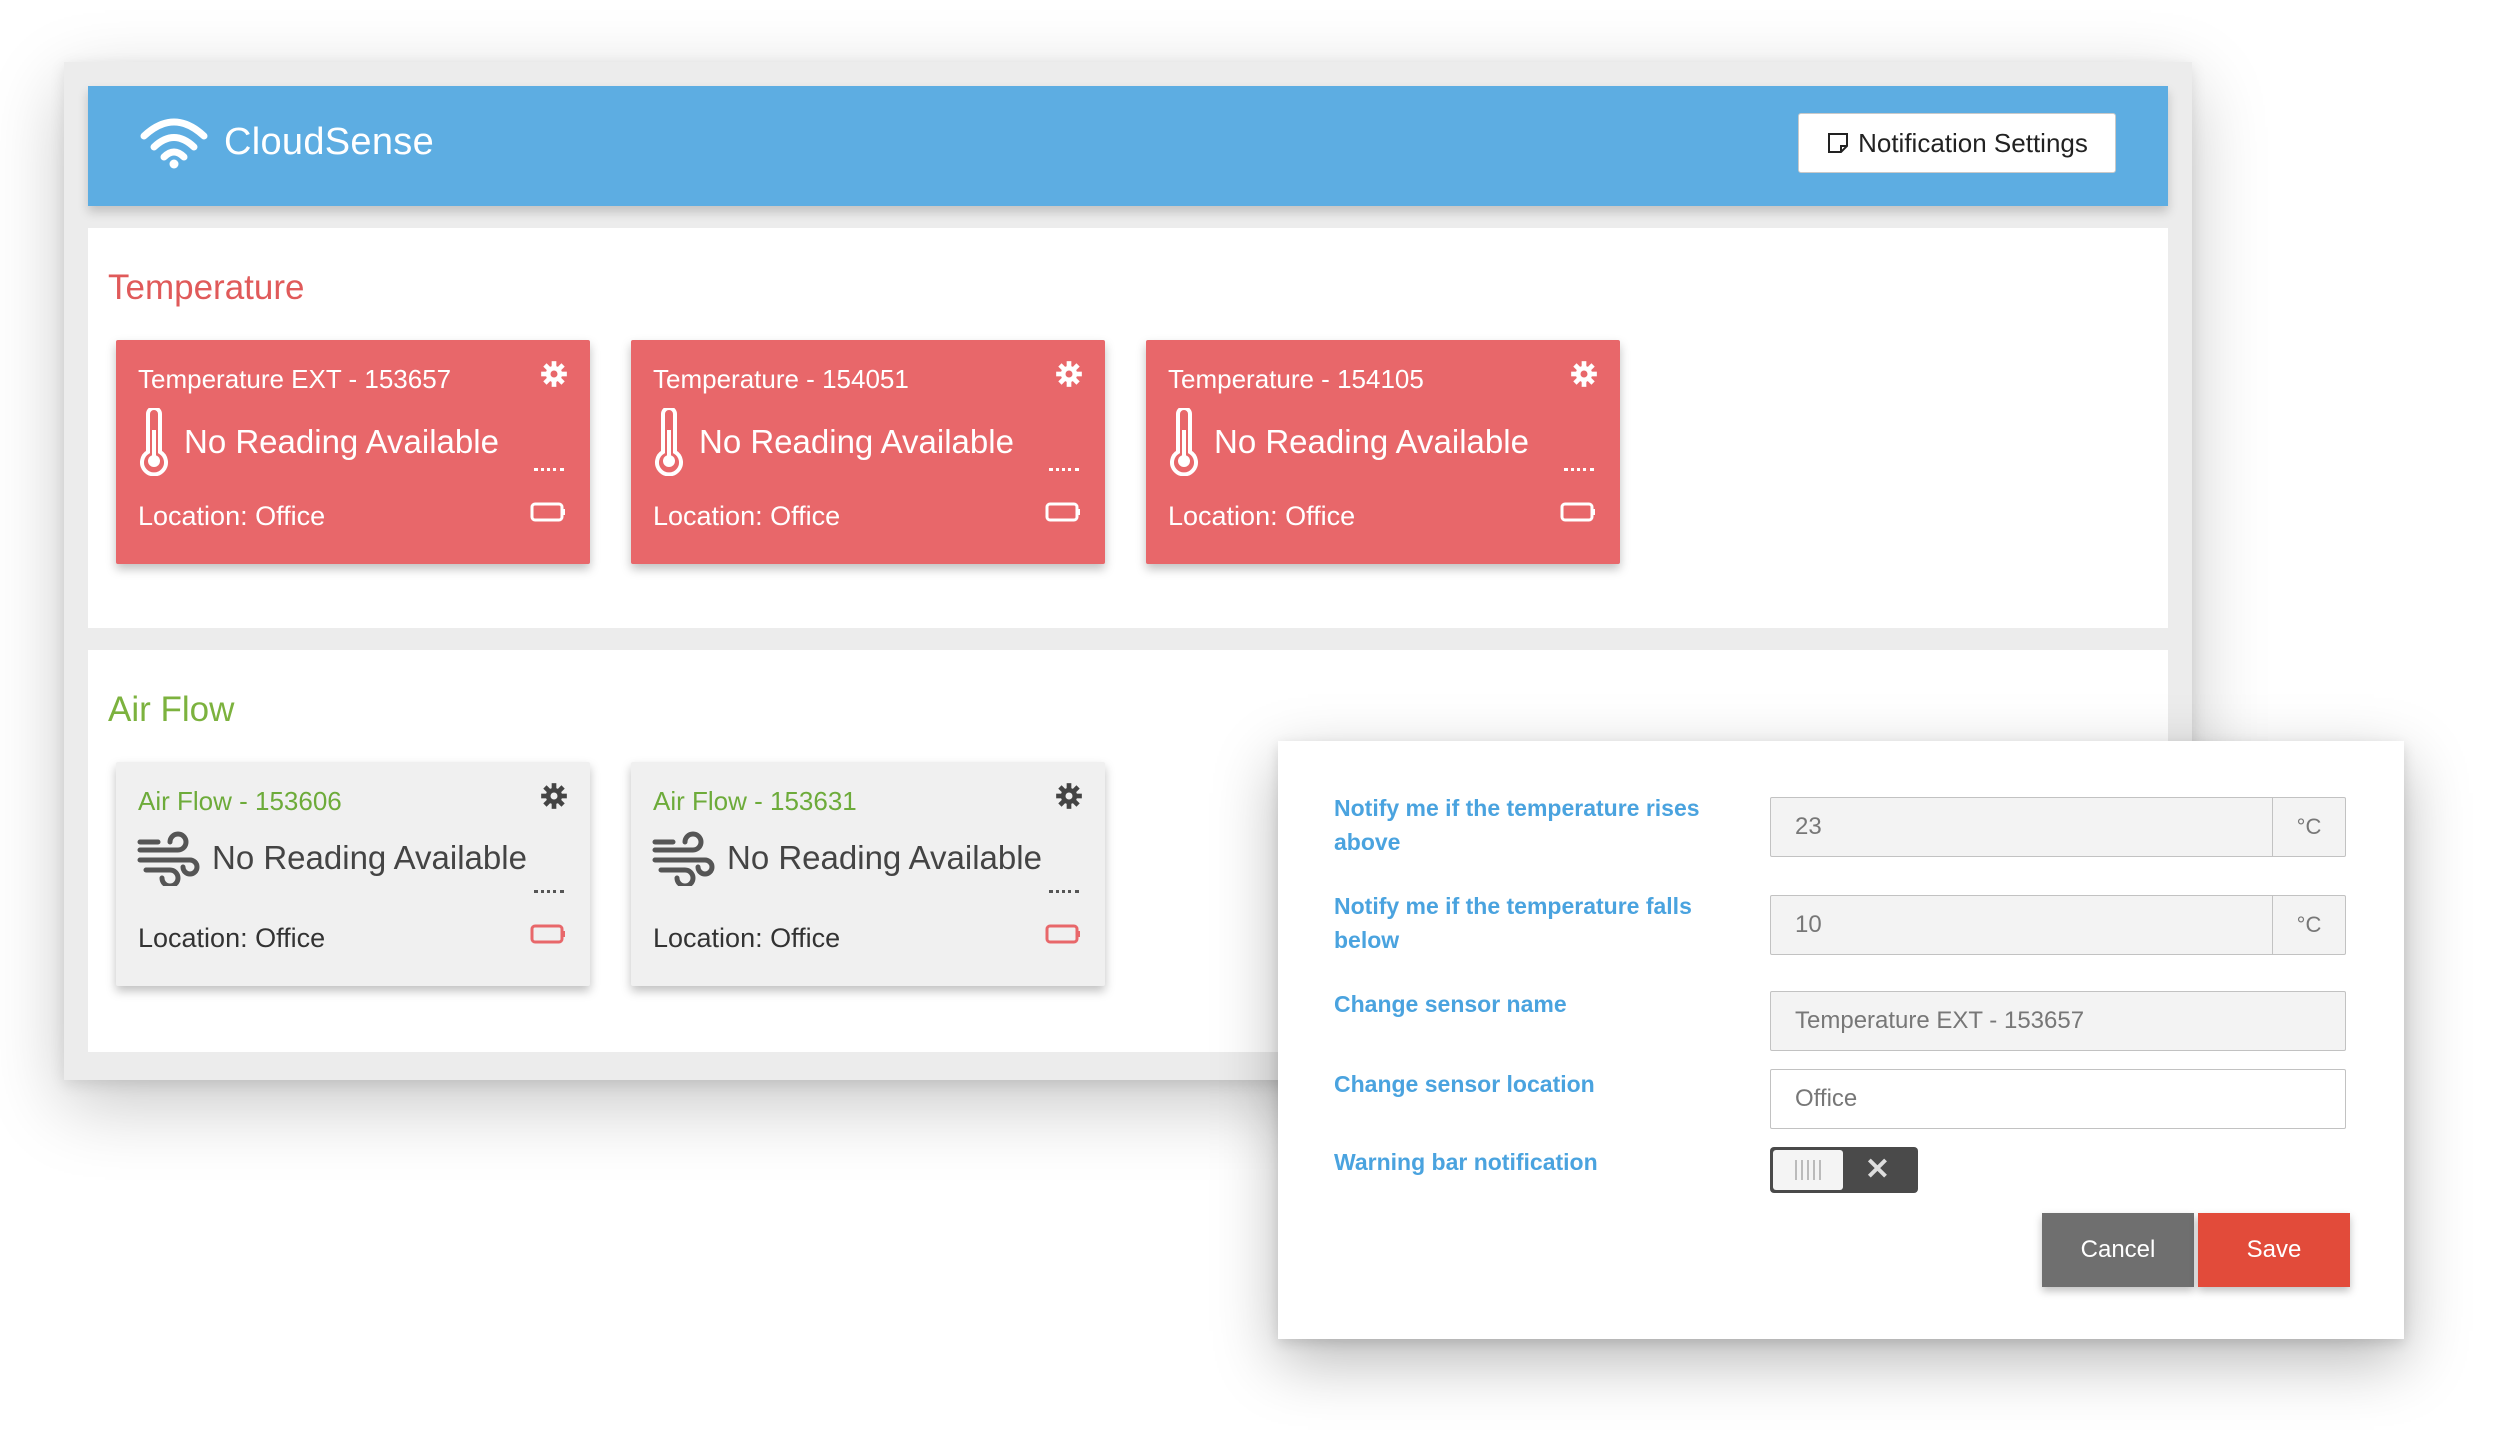 The height and width of the screenshot is (1454, 2520). Describe the element at coordinates (1844, 1170) in the screenshot. I see `warning-bar-toggle: ✕` at that location.